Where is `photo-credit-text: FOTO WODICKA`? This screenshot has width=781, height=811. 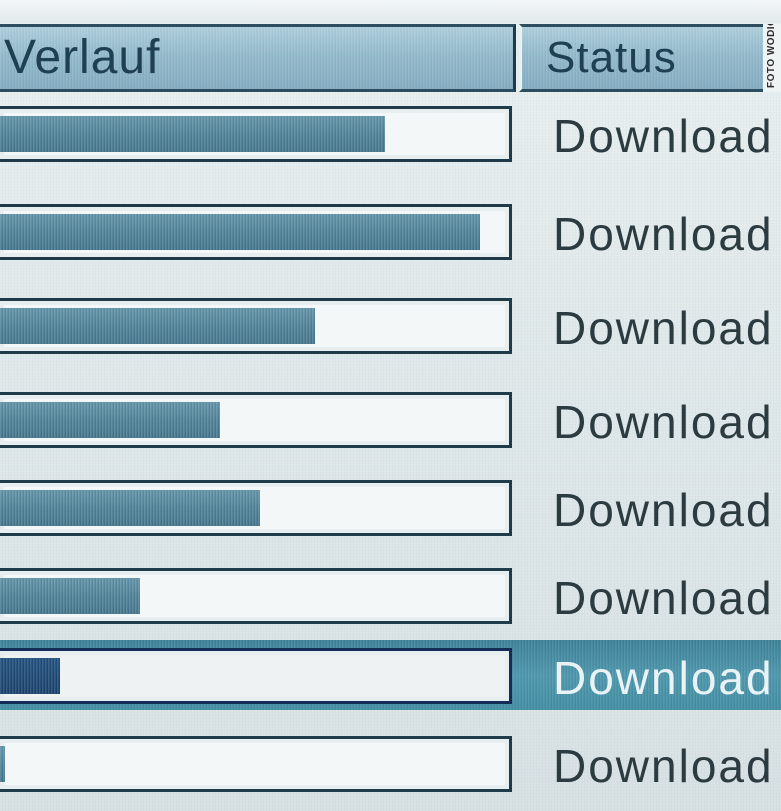 photo-credit-text: FOTO WODICKA is located at coordinates (771, 56).